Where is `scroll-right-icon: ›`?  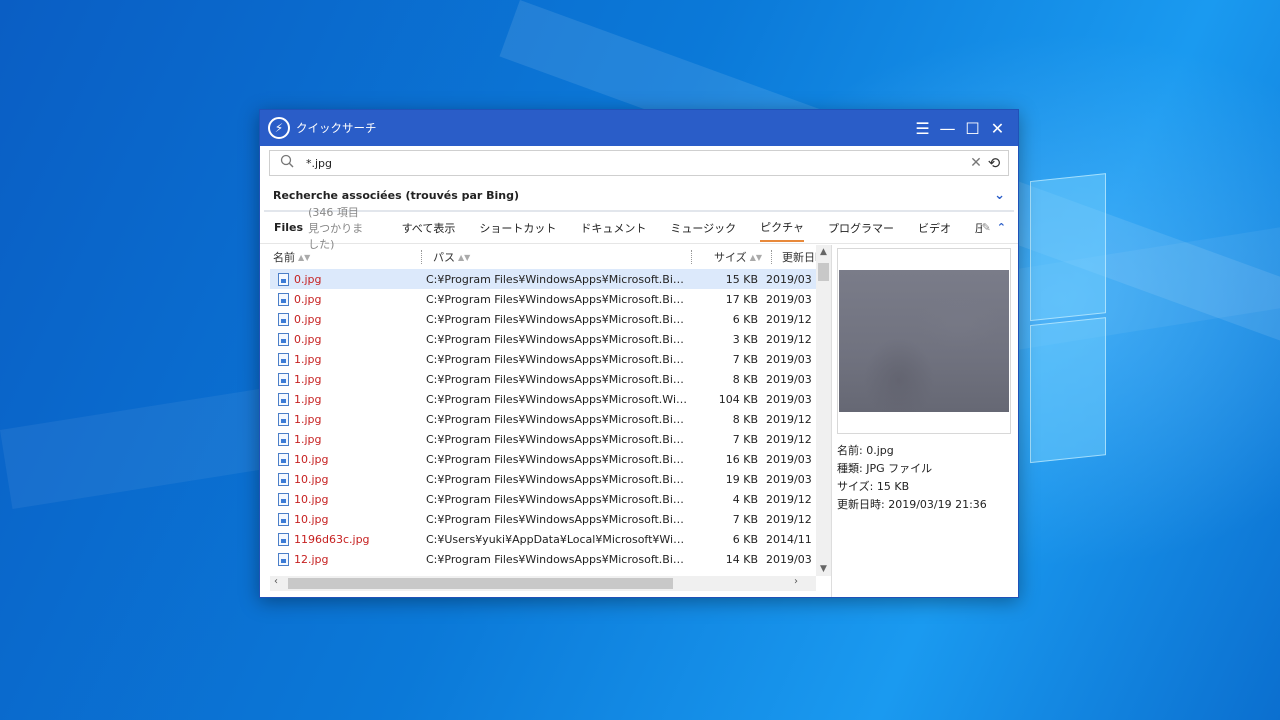
scroll-right-icon: › is located at coordinates (796, 581).